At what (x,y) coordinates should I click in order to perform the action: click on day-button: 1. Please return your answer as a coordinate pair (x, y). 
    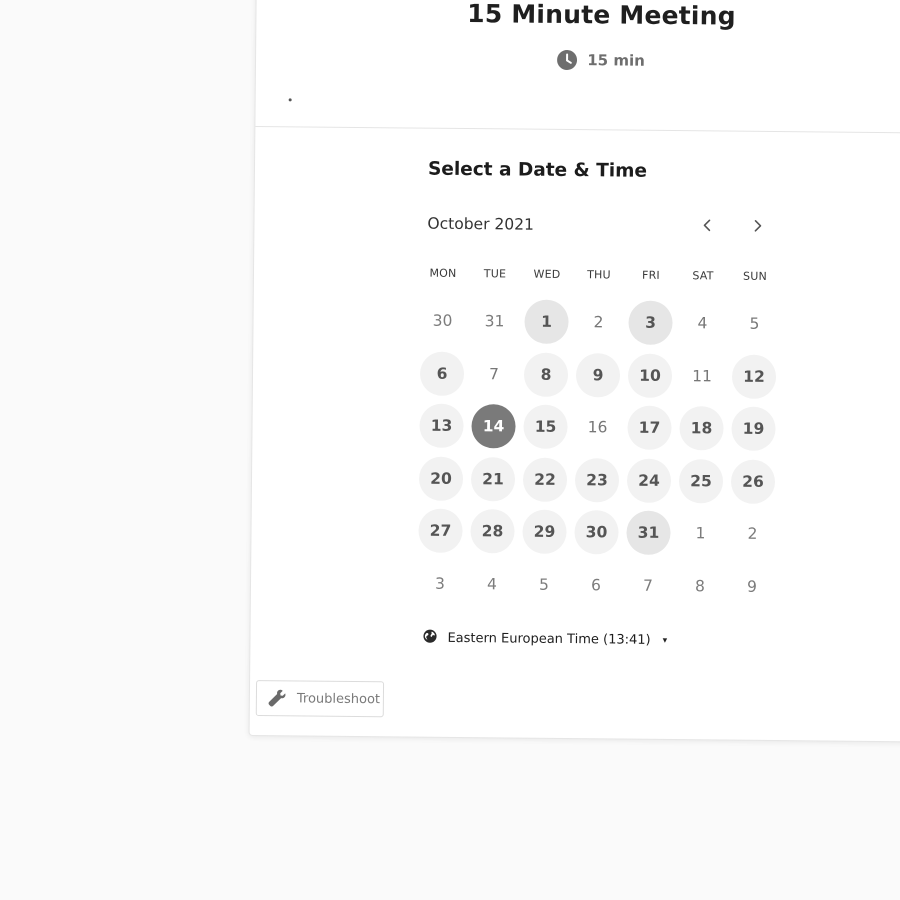
    Looking at the image, I should click on (546, 322).